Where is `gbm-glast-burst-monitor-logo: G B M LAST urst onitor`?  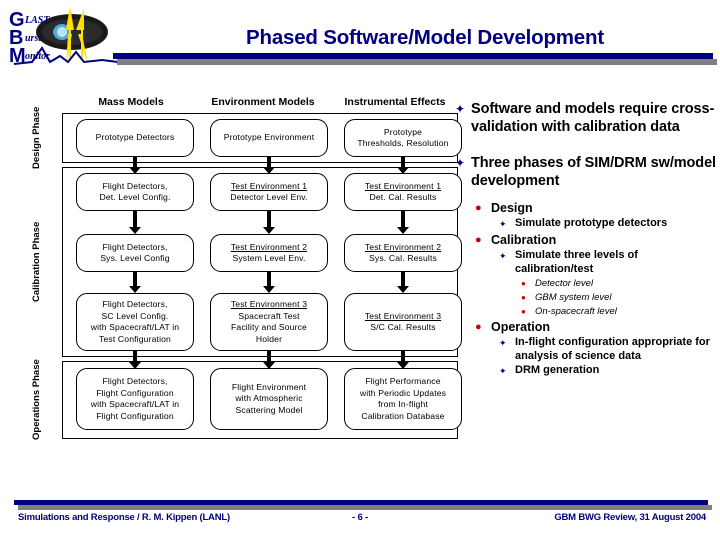
gbm-glast-burst-monitor-logo: G B M LAST urst onitor is located at coordinates (65, 37).